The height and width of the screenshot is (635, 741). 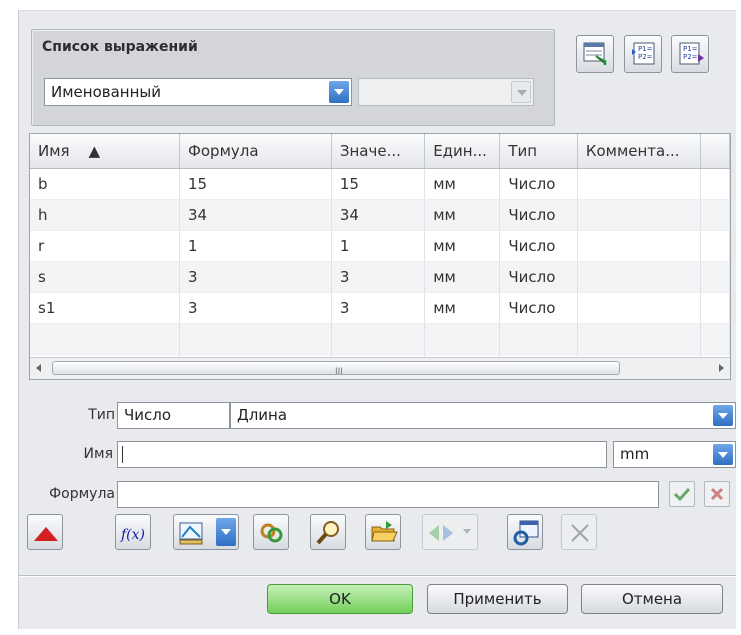 I want to click on filter-dropdown: Именованный, so click(x=198, y=92).